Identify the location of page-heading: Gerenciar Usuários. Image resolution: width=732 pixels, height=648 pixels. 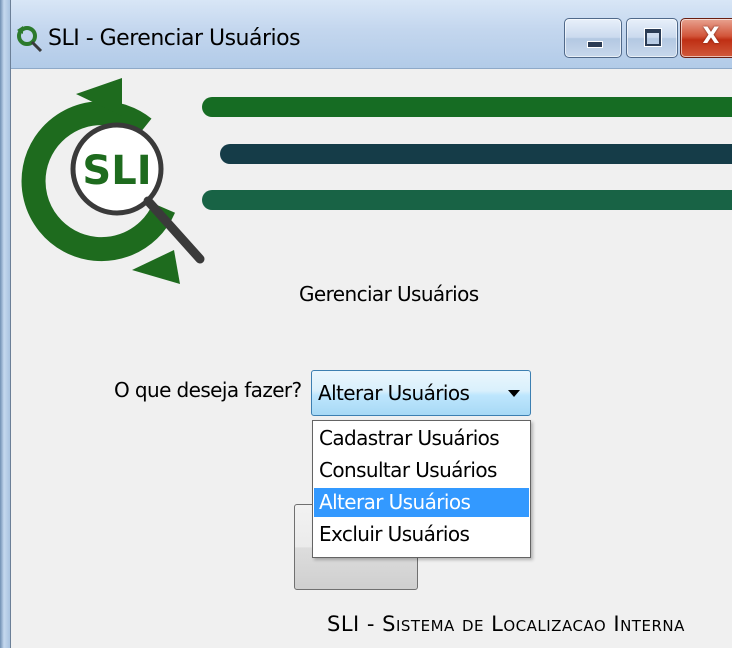
(389, 294).